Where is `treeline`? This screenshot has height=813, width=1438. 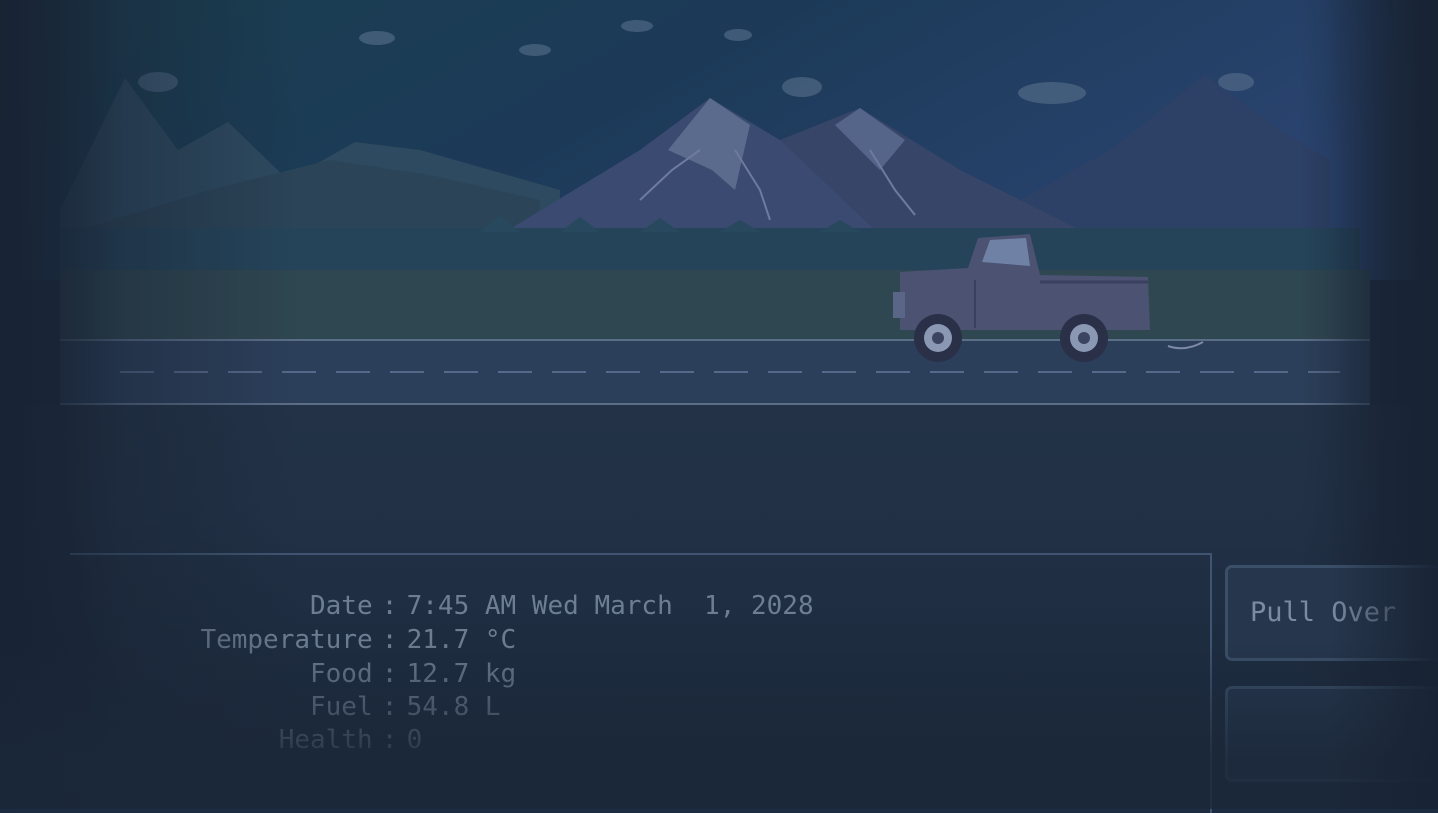
treeline is located at coordinates (710, 250).